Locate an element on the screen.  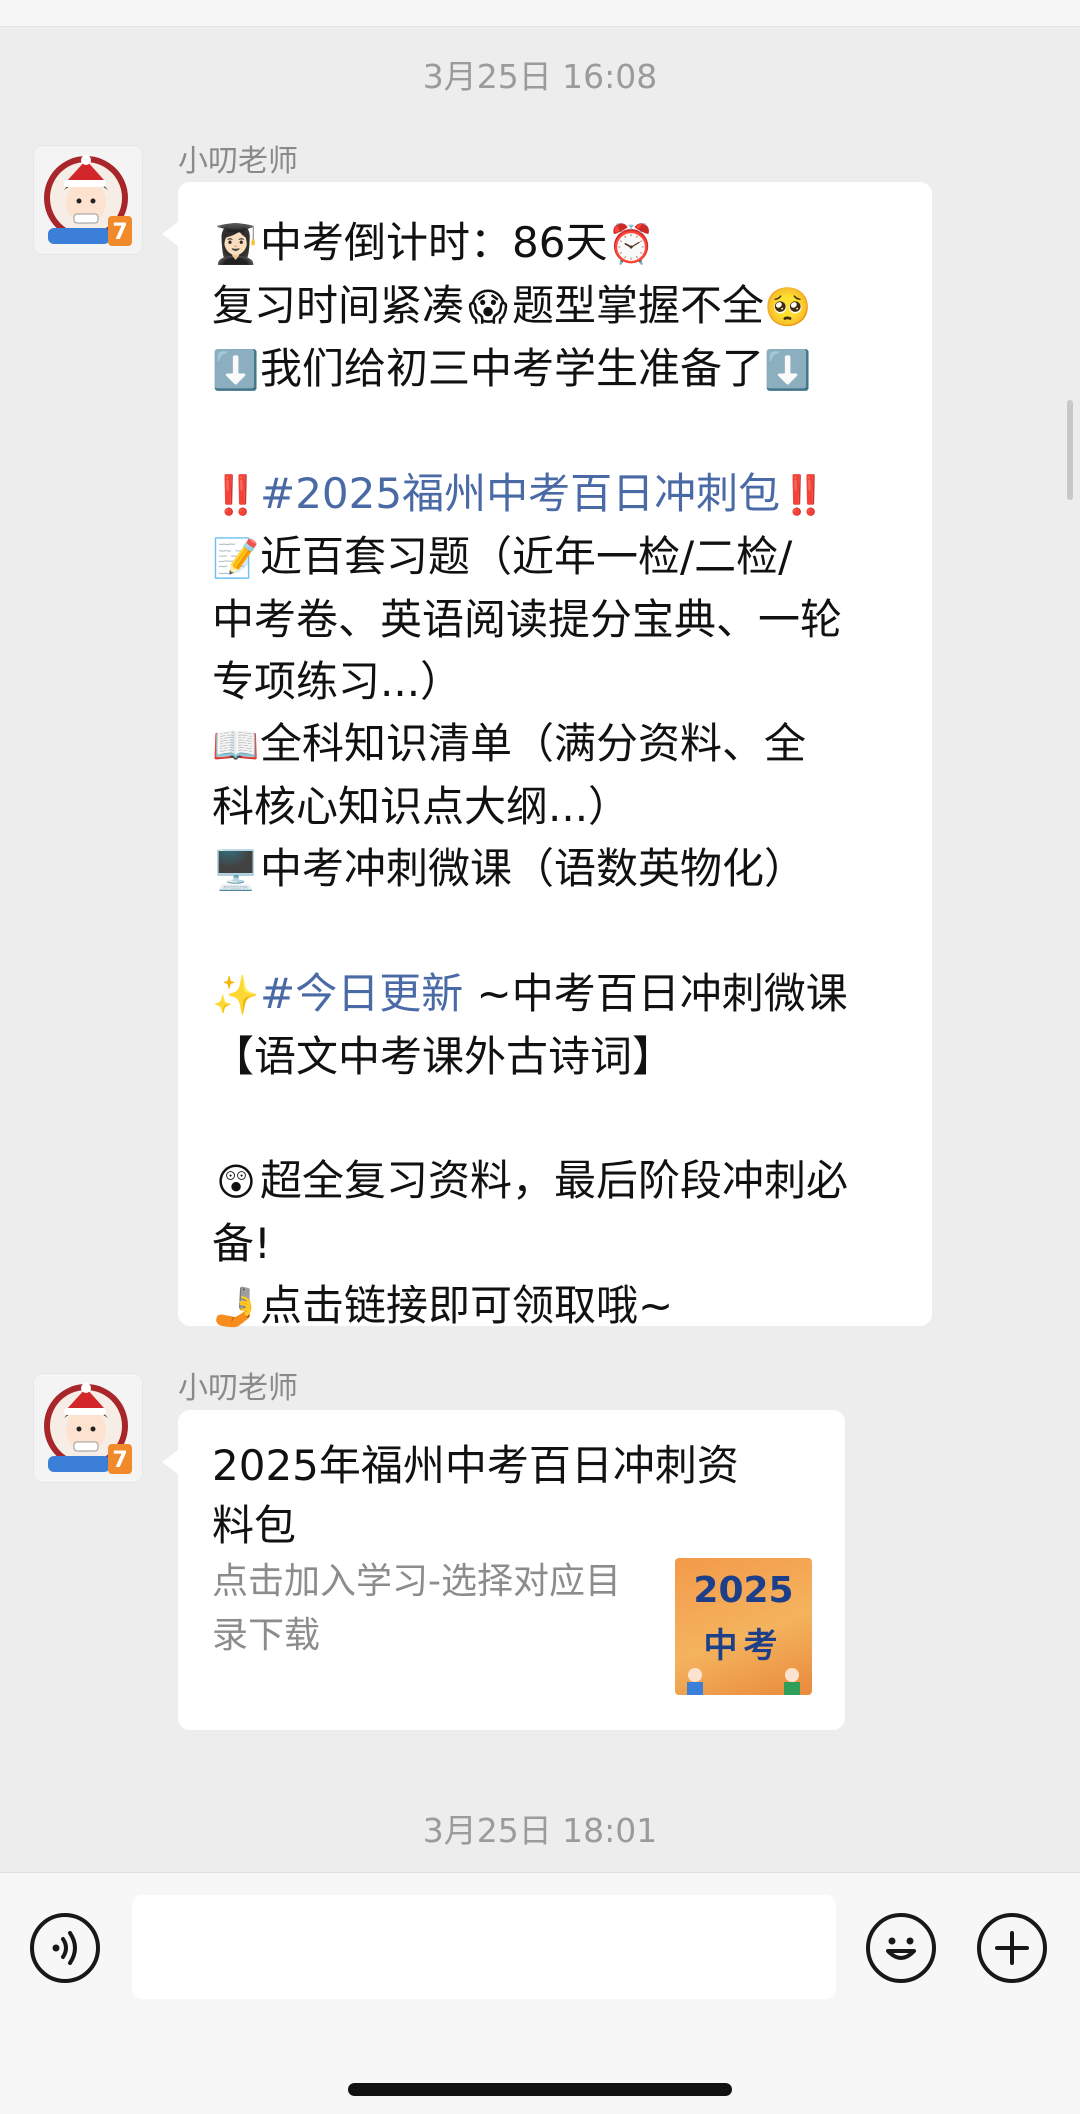
message-line: ⬇️我们给初三中考学生准备了⬇️ is located at coordinates (557, 369).